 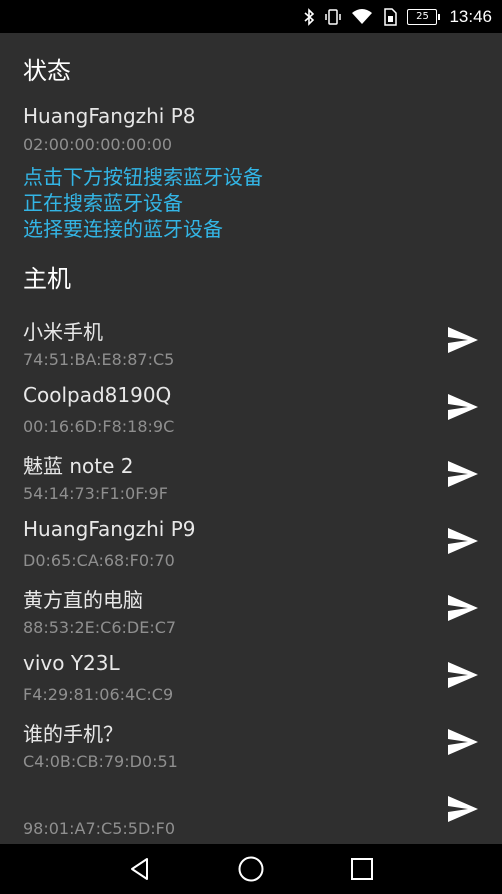 I want to click on home-icon, so click(x=251, y=869).